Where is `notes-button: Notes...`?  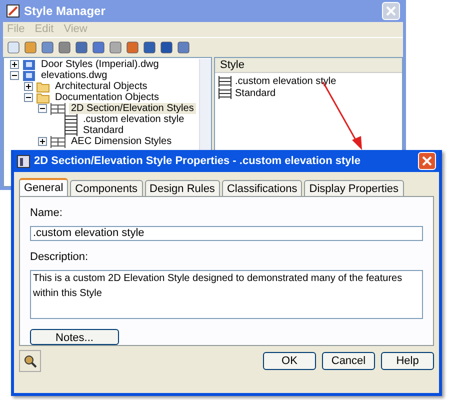
notes-button: Notes... is located at coordinates (74, 337).